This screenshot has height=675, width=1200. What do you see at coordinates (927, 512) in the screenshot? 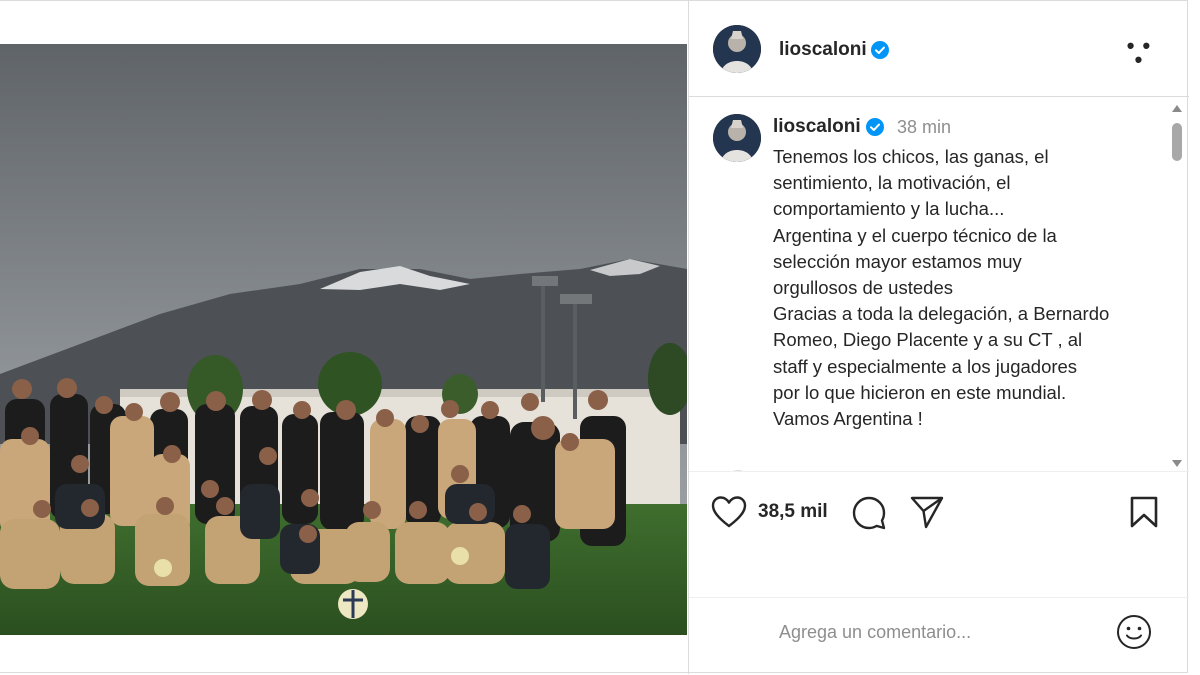
I see `paper-plane-icon` at bounding box center [927, 512].